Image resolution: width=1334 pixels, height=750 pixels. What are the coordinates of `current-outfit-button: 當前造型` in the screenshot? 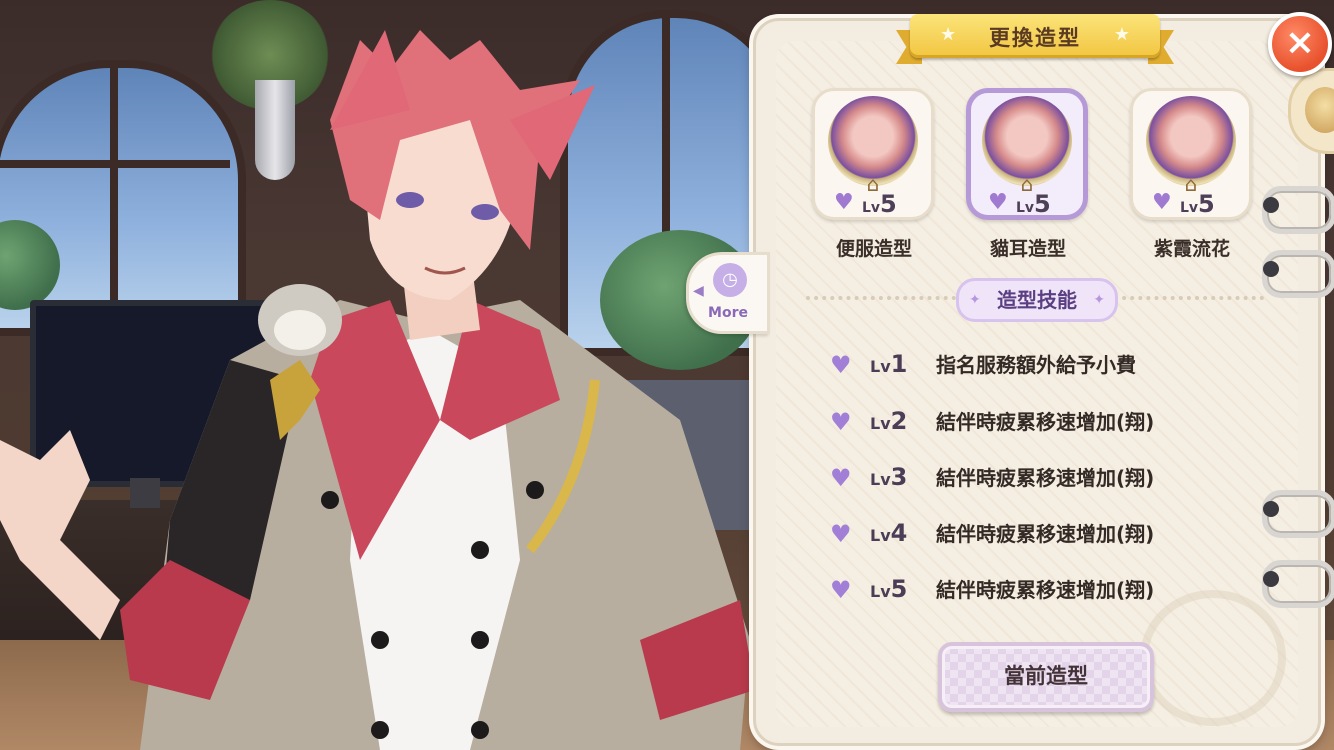 It's located at (1046, 677).